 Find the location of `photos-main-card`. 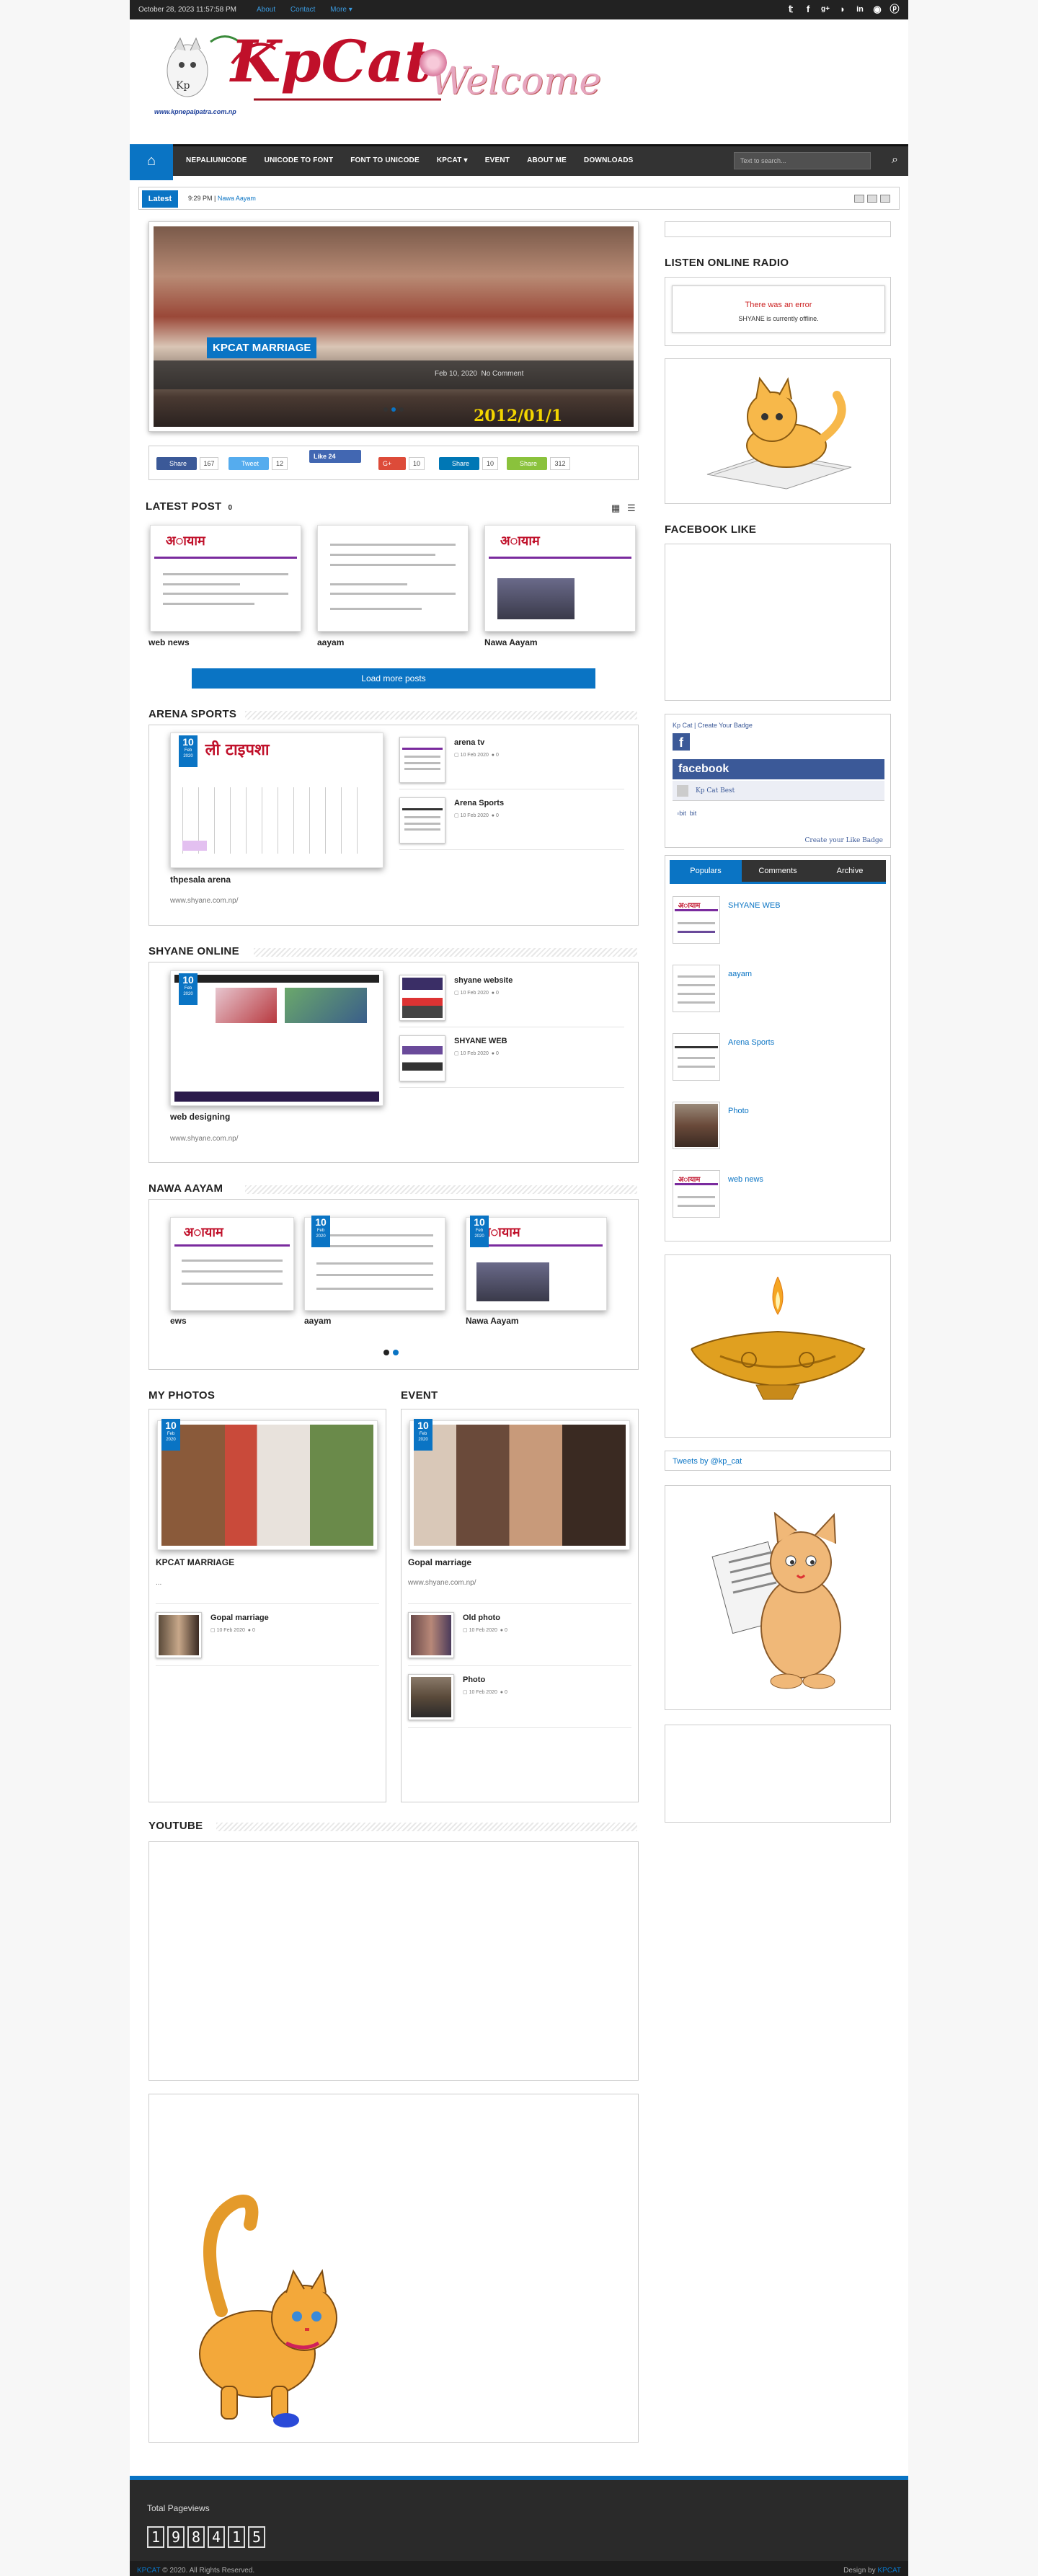

photos-main-card is located at coordinates (267, 1485).